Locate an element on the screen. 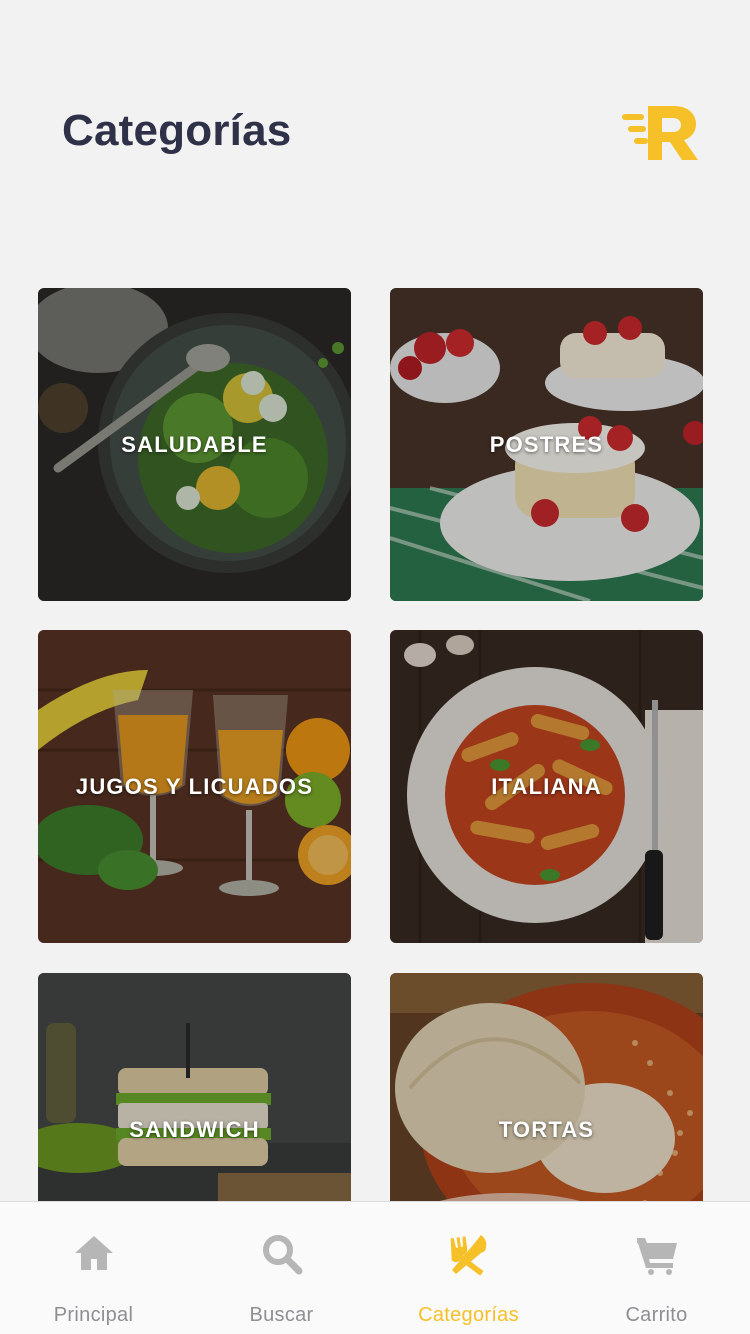 The width and height of the screenshot is (750, 1334). tab-categorias: Categorías is located at coordinates (468, 1268).